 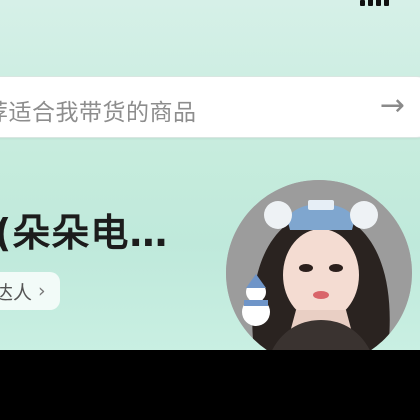 I want to click on search-input: 荐适合我带货的商品, so click(x=98, y=110).